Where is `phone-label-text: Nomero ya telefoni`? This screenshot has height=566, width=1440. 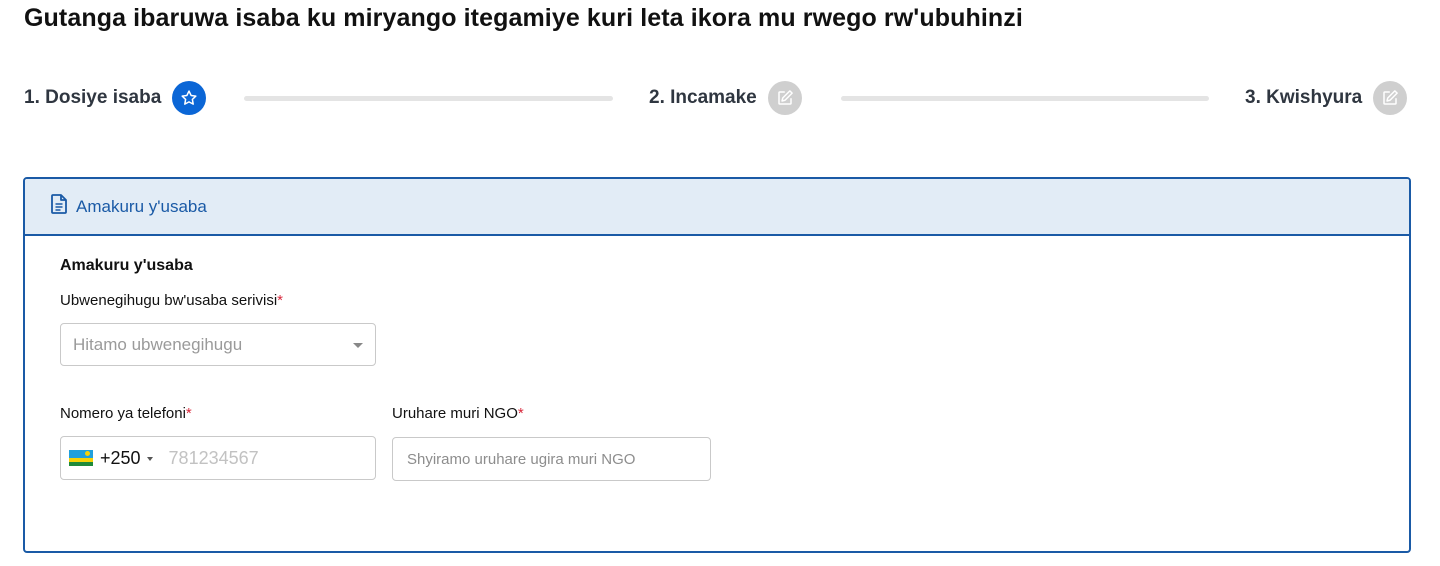
phone-label-text: Nomero ya telefoni is located at coordinates (123, 413).